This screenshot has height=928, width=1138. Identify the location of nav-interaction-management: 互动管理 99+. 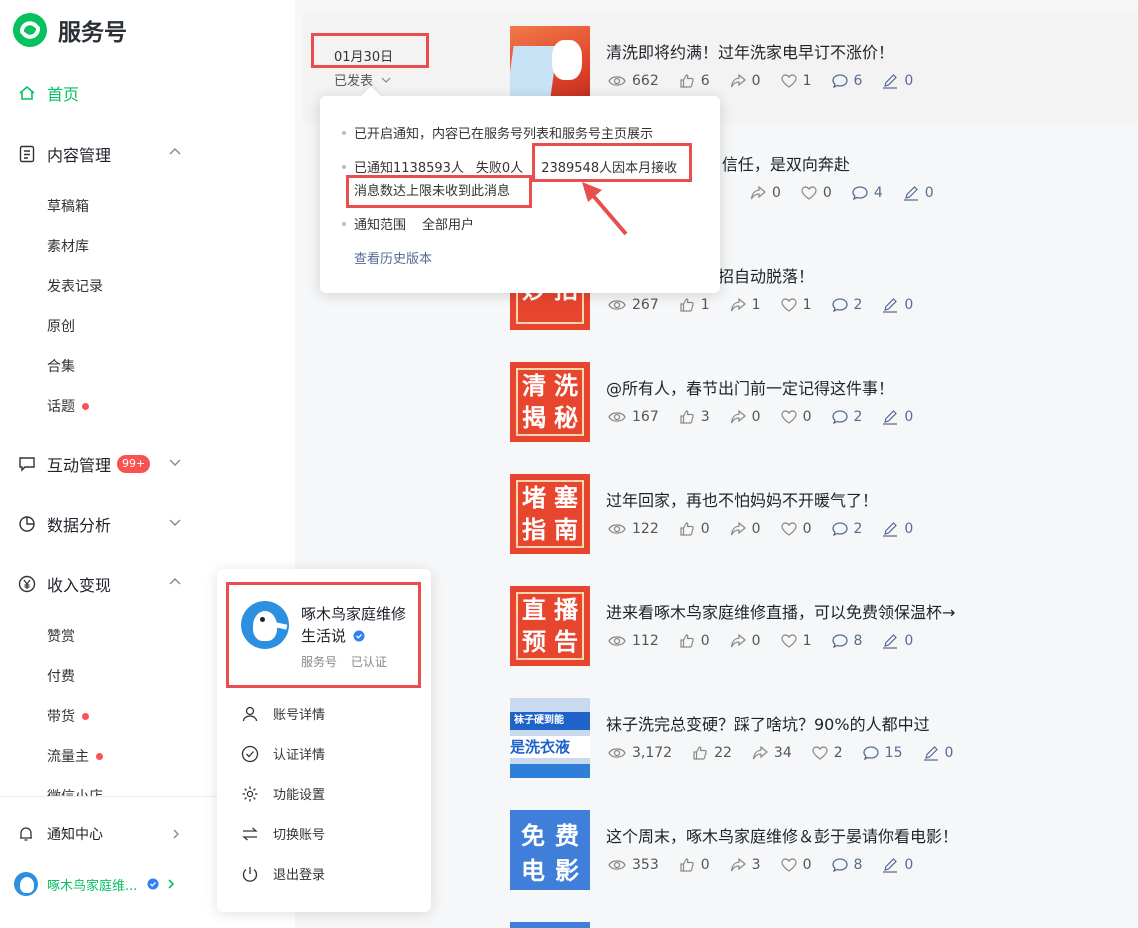
(84, 464).